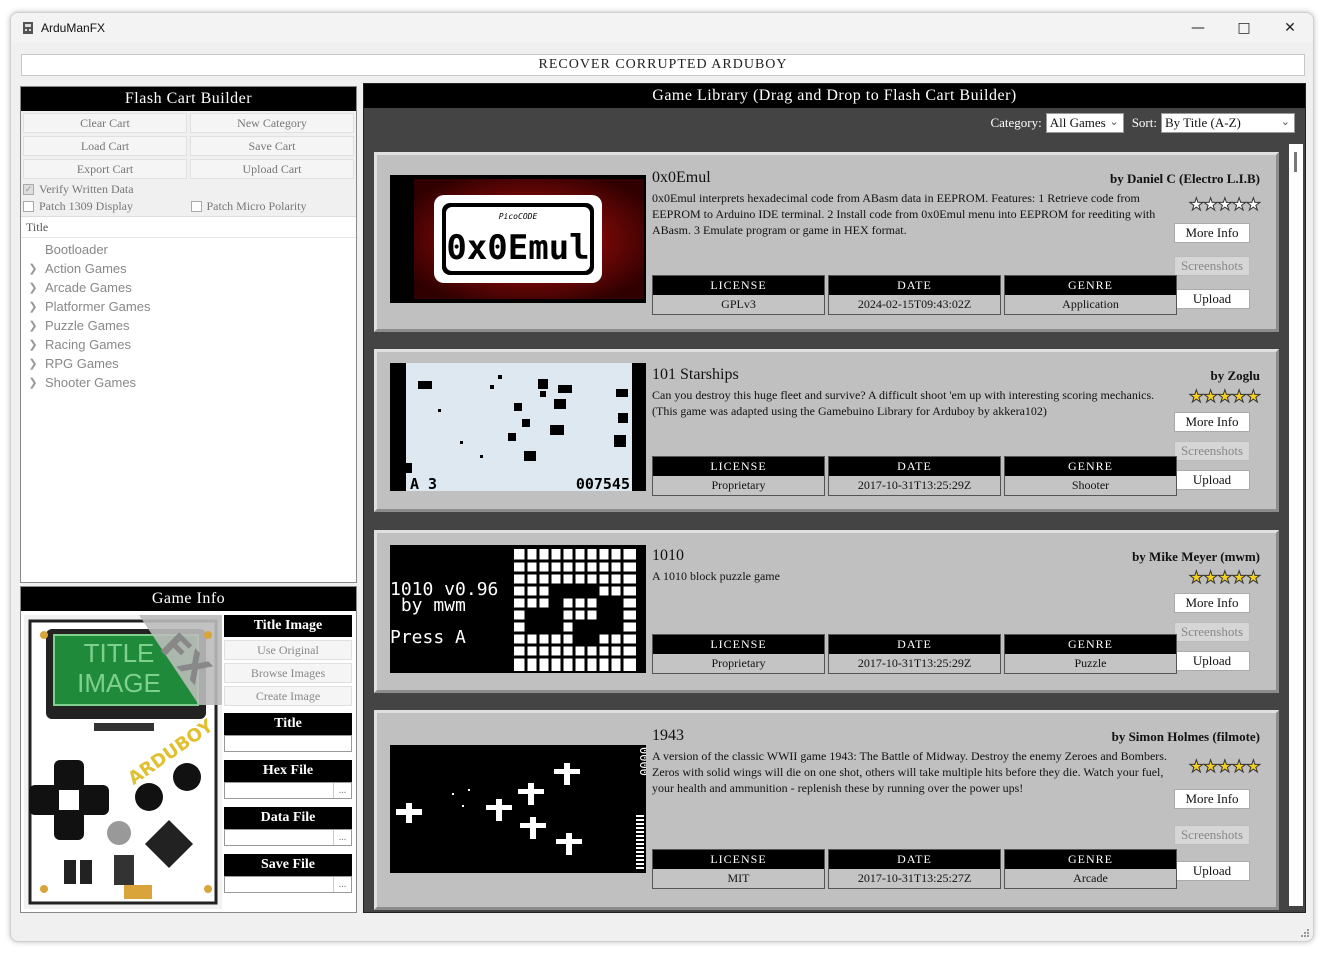 Image resolution: width=1323 pixels, height=954 pixels. I want to click on tree-column-header: Title, so click(188, 227).